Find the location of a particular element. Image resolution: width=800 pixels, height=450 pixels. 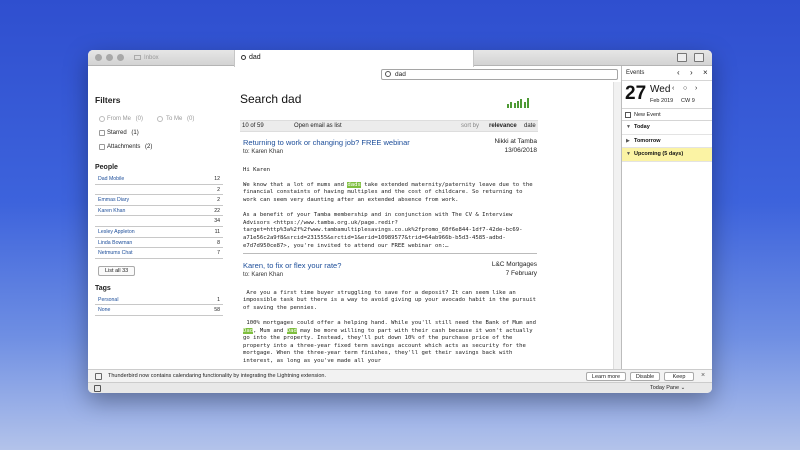

tasks-tab-icon is located at coordinates (699, 57).